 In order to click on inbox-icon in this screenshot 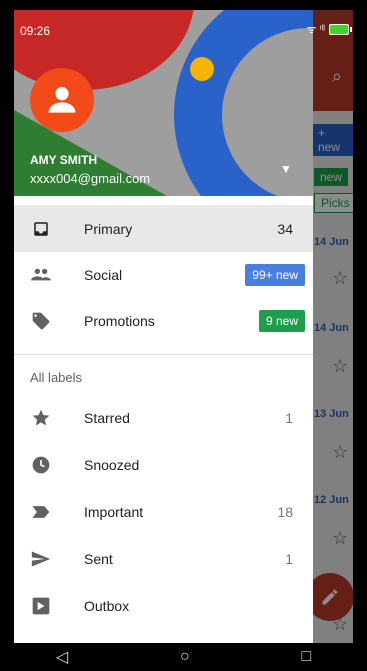, I will do `click(41, 229)`.